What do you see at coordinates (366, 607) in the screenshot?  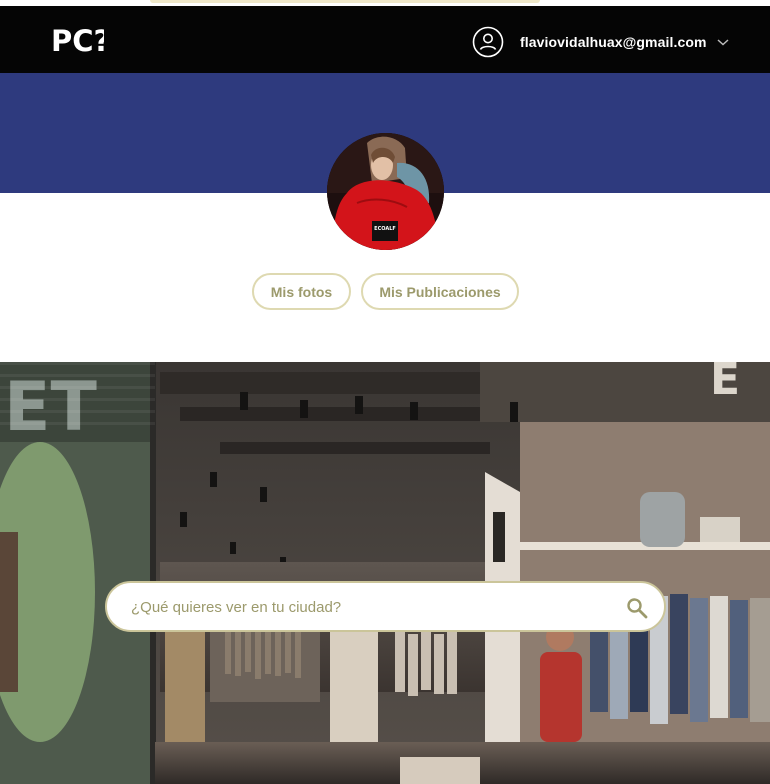 I see `city-search-input` at bounding box center [366, 607].